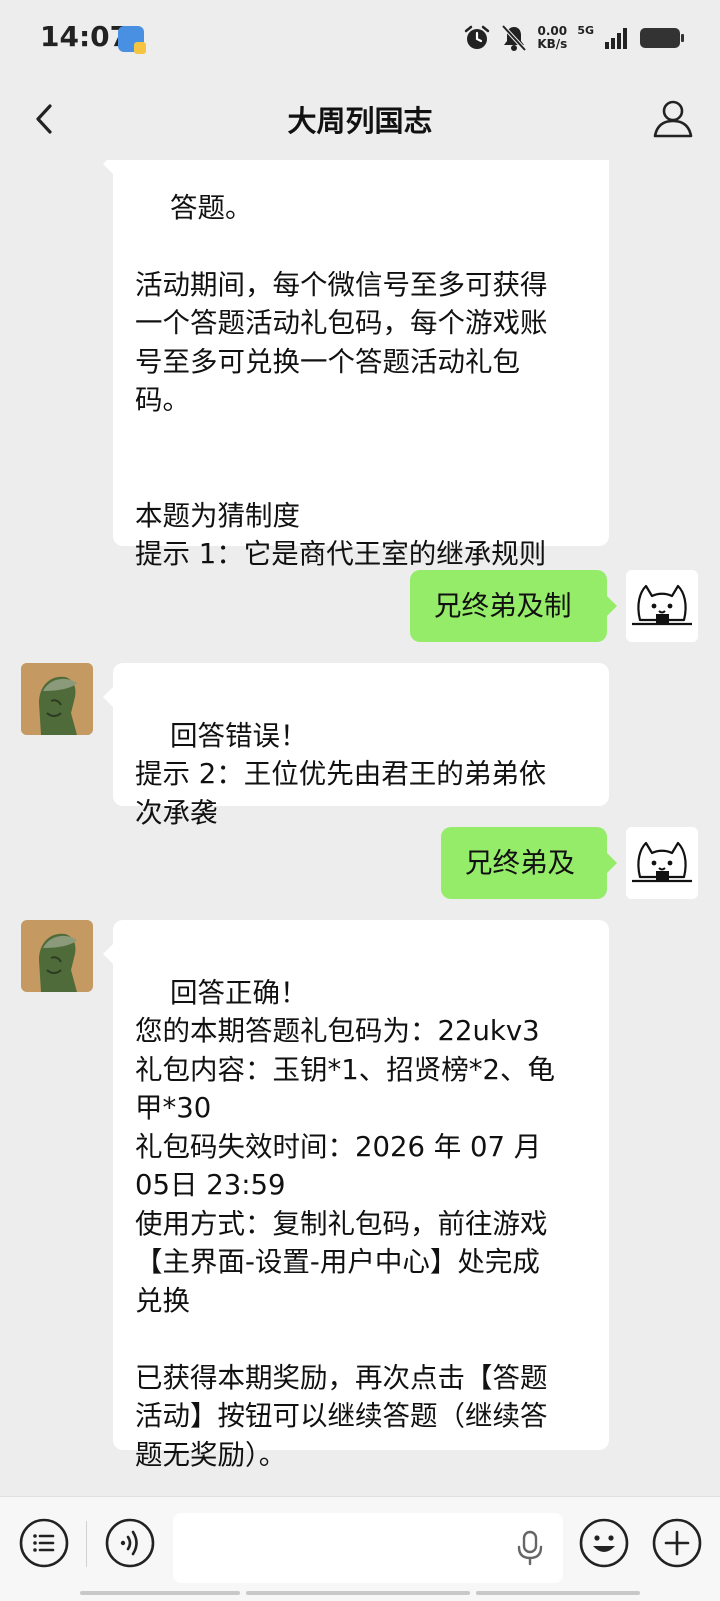 The width and height of the screenshot is (720, 1601). What do you see at coordinates (360, 39) in the screenshot?
I see `status-bar: 14:07 0.00 KB/s 5G` at bounding box center [360, 39].